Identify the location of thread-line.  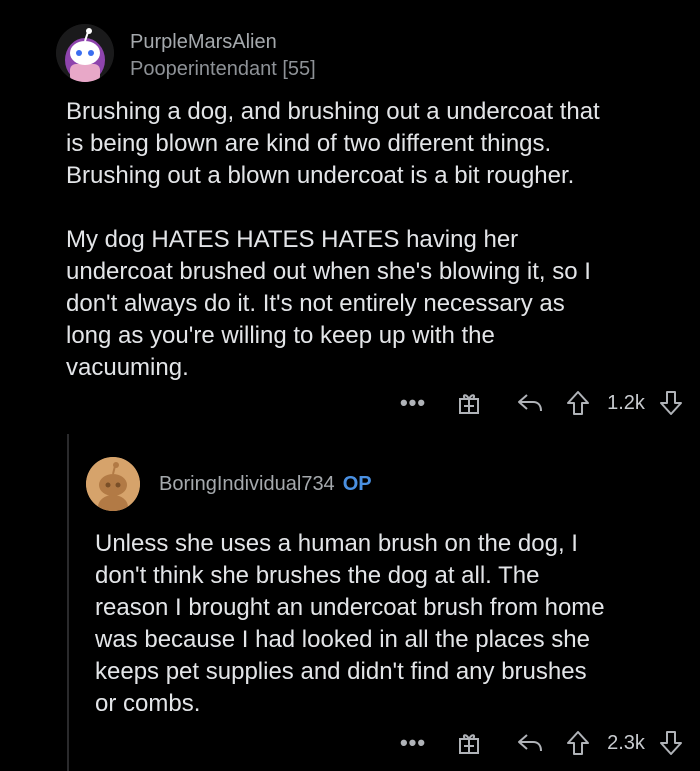
(68, 602).